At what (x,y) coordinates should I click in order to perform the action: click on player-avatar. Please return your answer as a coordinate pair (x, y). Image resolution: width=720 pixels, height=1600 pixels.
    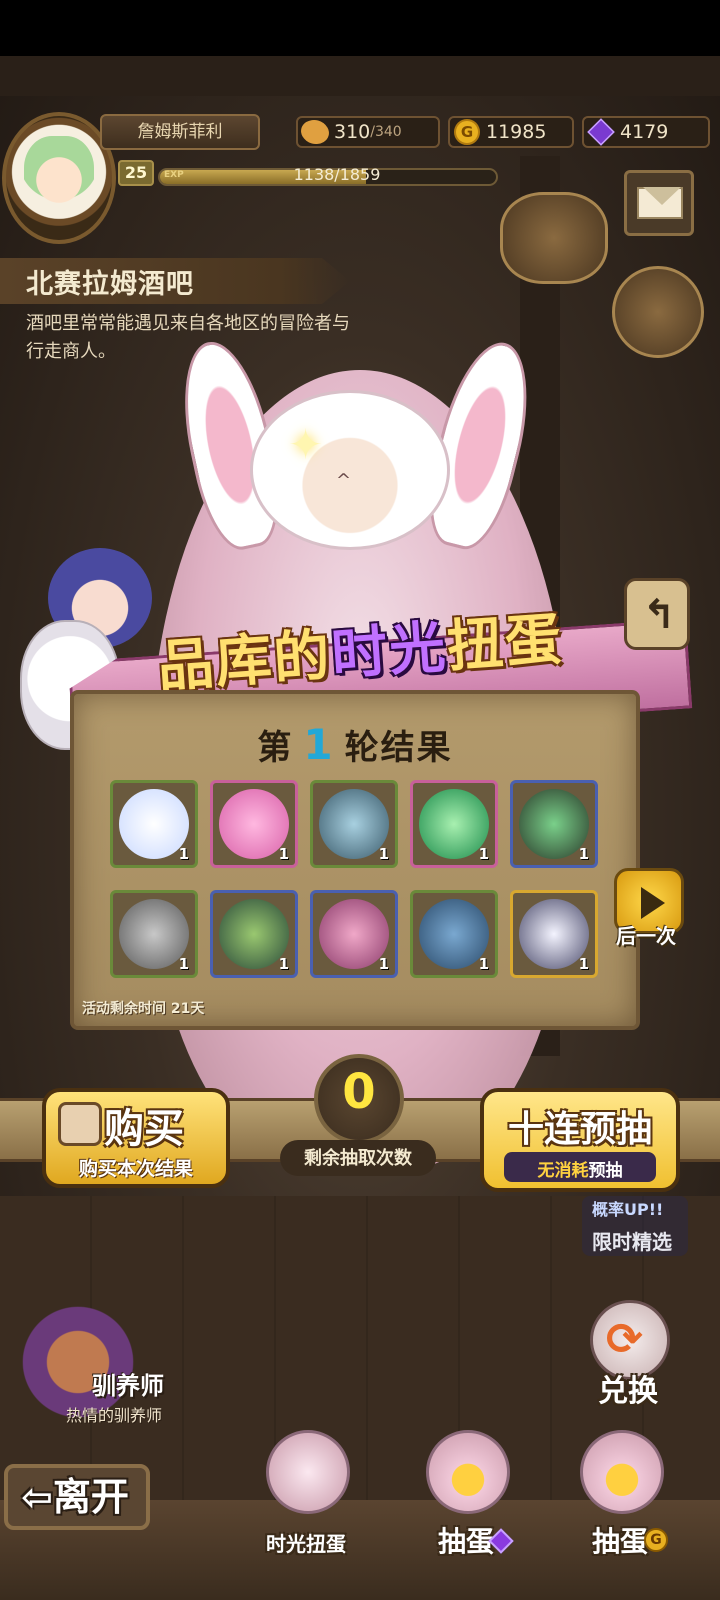
    Looking at the image, I should click on (59, 178).